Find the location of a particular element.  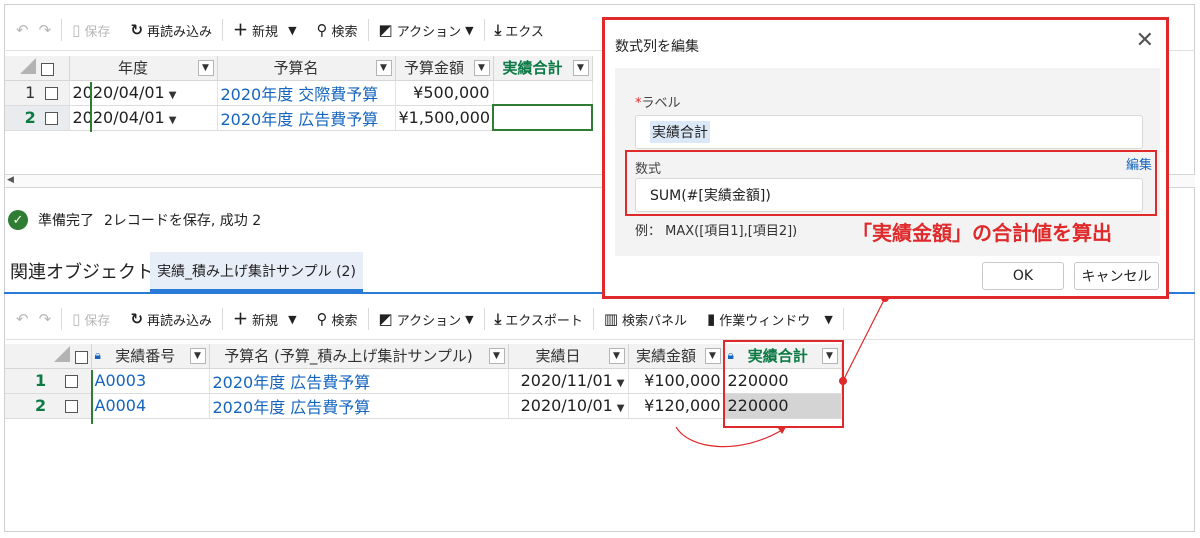

column-header-budget-name: 予算名 (予算_積み上げ集計サンプル) ▼ is located at coordinates (359, 356).